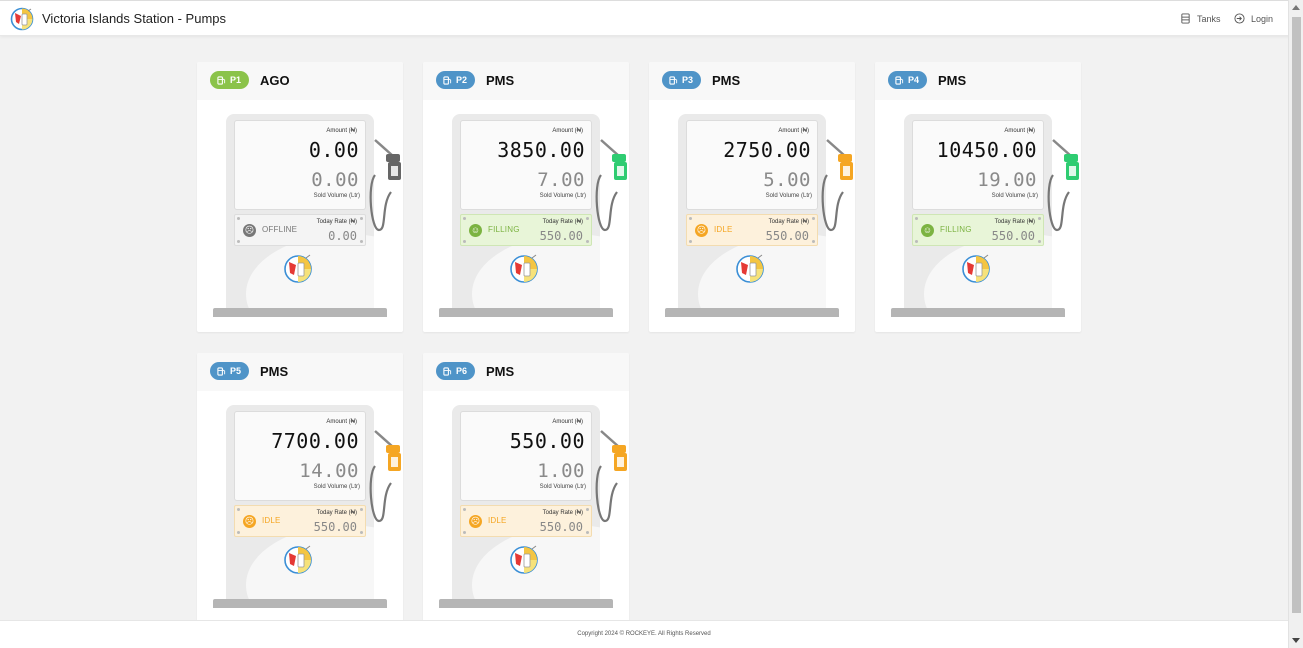 Image resolution: width=1303 pixels, height=648 pixels. What do you see at coordinates (1209, 18) in the screenshot?
I see `nav-tanks-label: Tanks` at bounding box center [1209, 18].